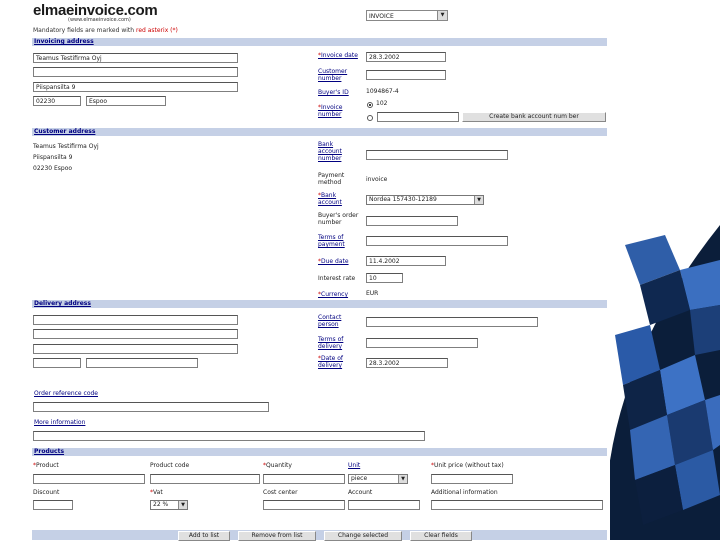 The image size is (720, 541). What do you see at coordinates (330, 321) in the screenshot?
I see `contact-person-label: Contact person` at bounding box center [330, 321].